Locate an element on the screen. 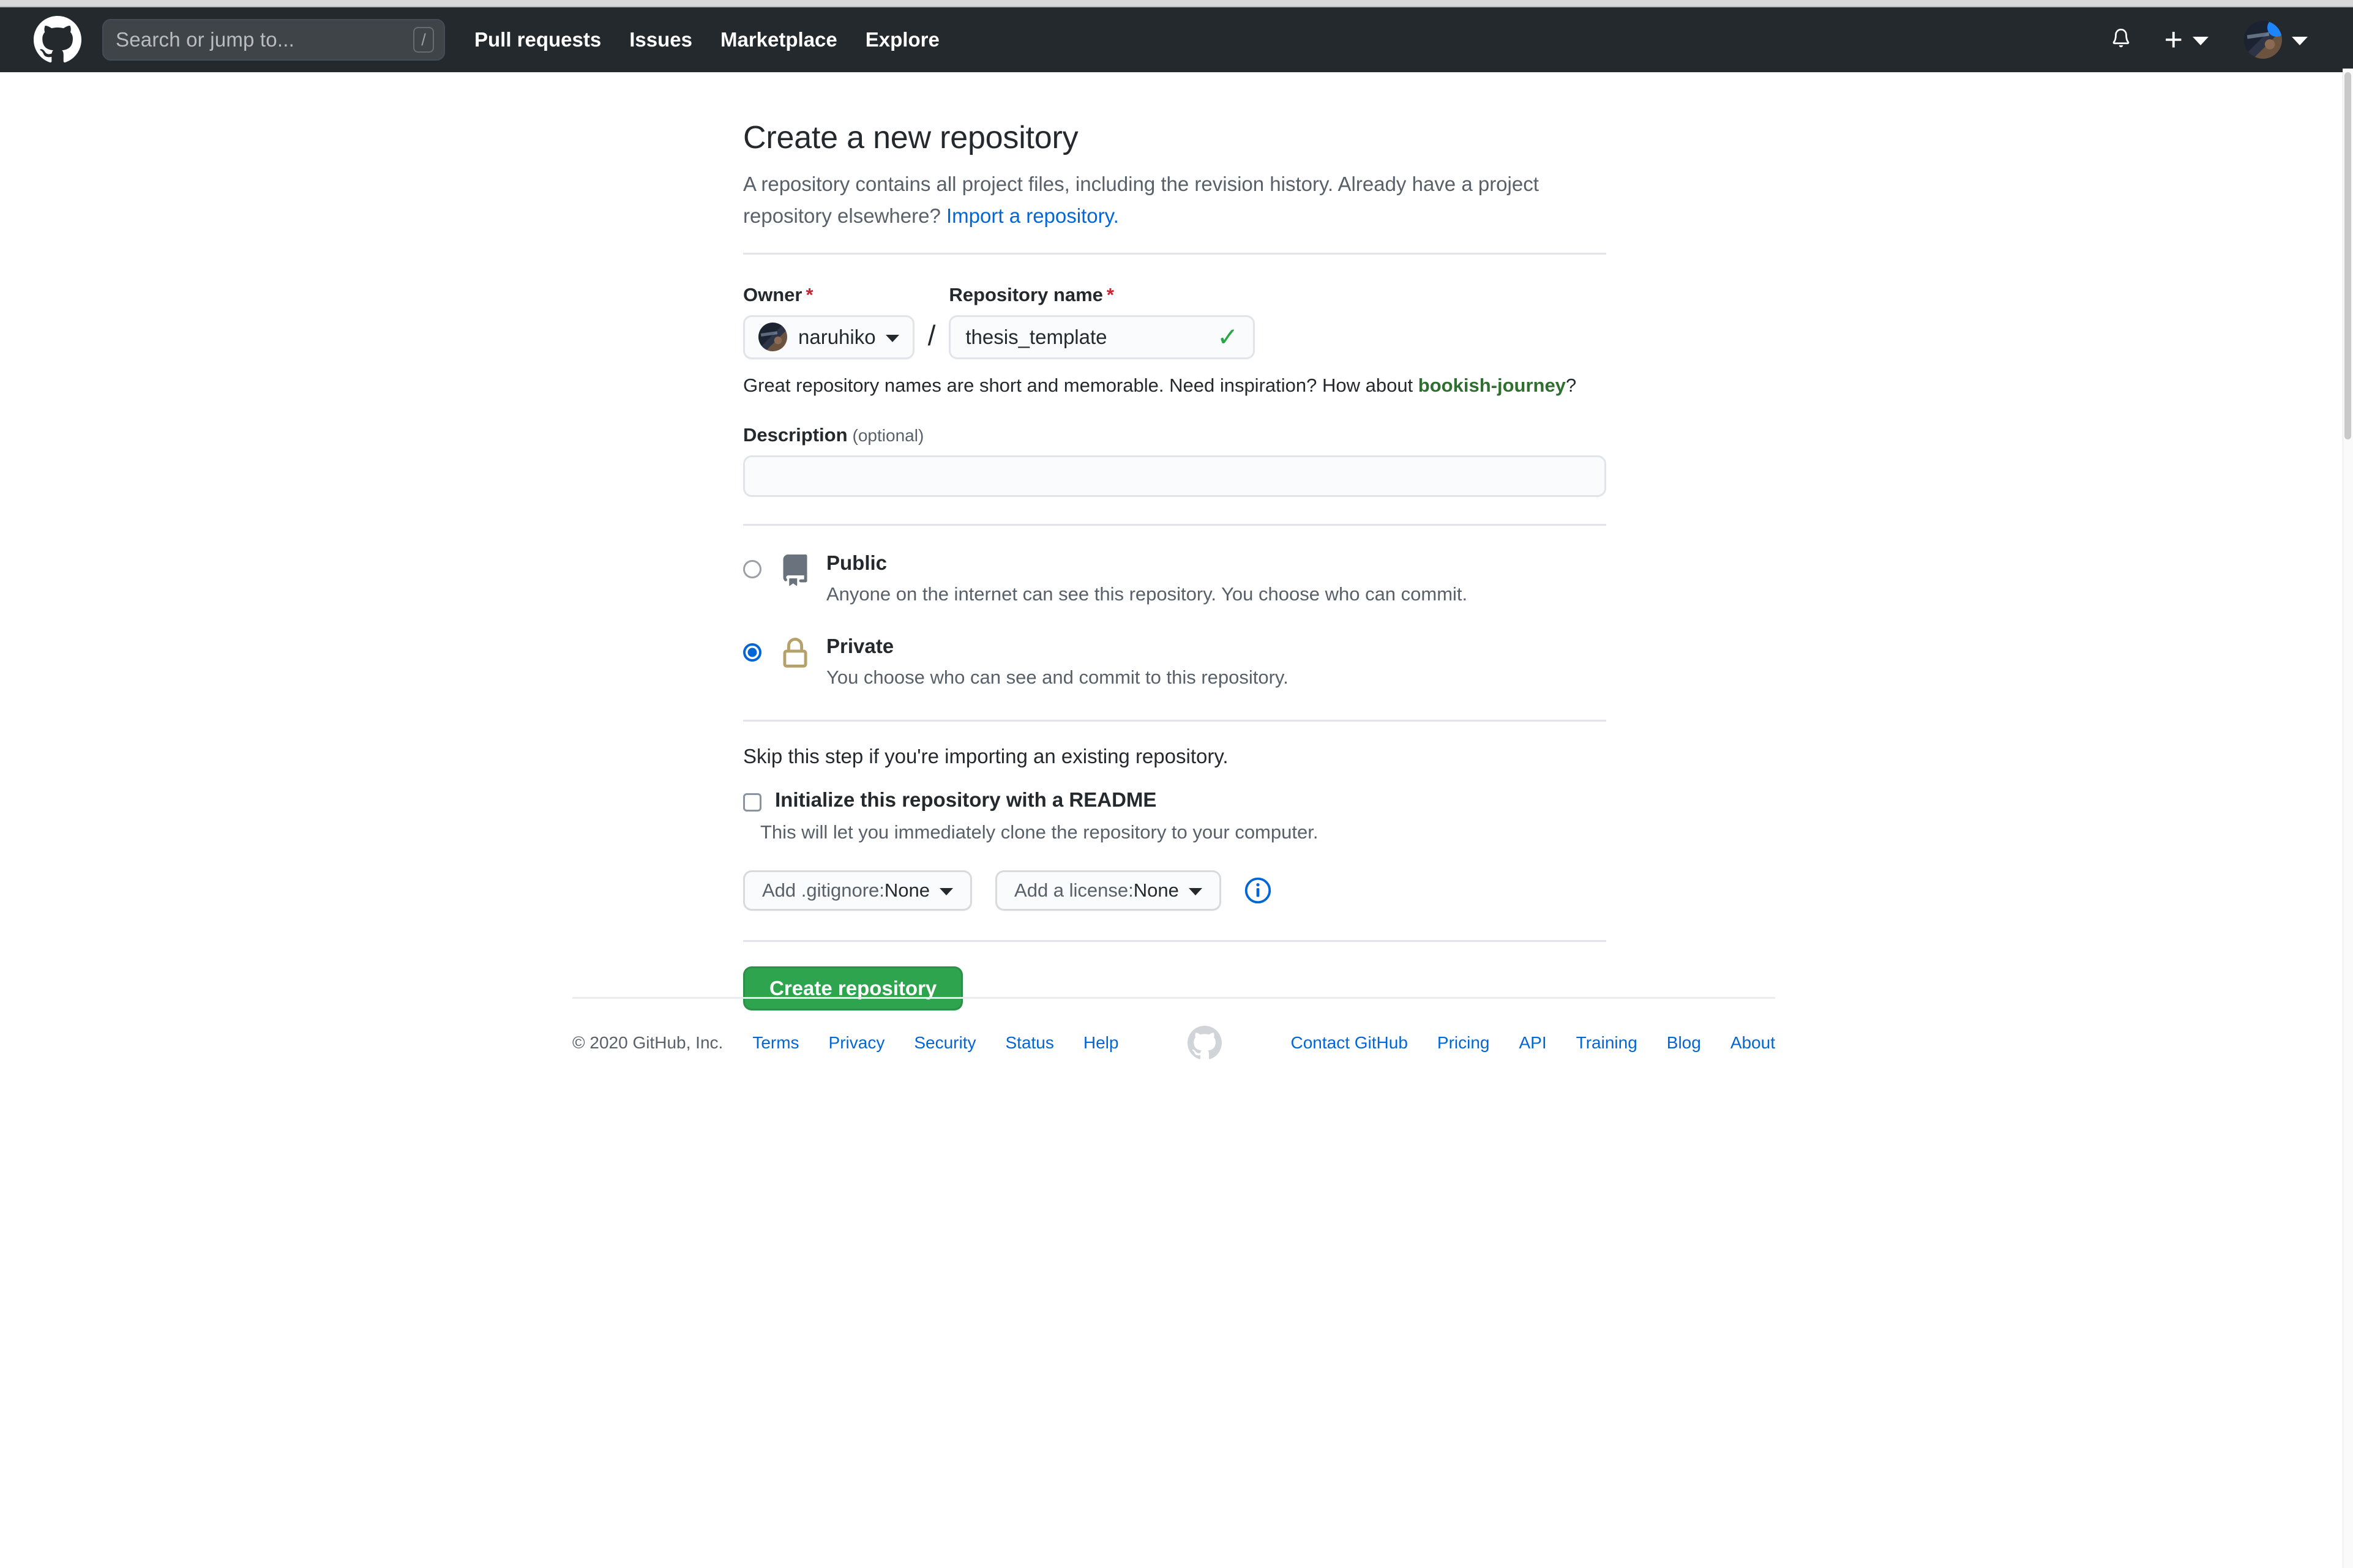 The image size is (2353, 1568). gitignore-dropdown: Add .gitignore: None is located at coordinates (858, 890).